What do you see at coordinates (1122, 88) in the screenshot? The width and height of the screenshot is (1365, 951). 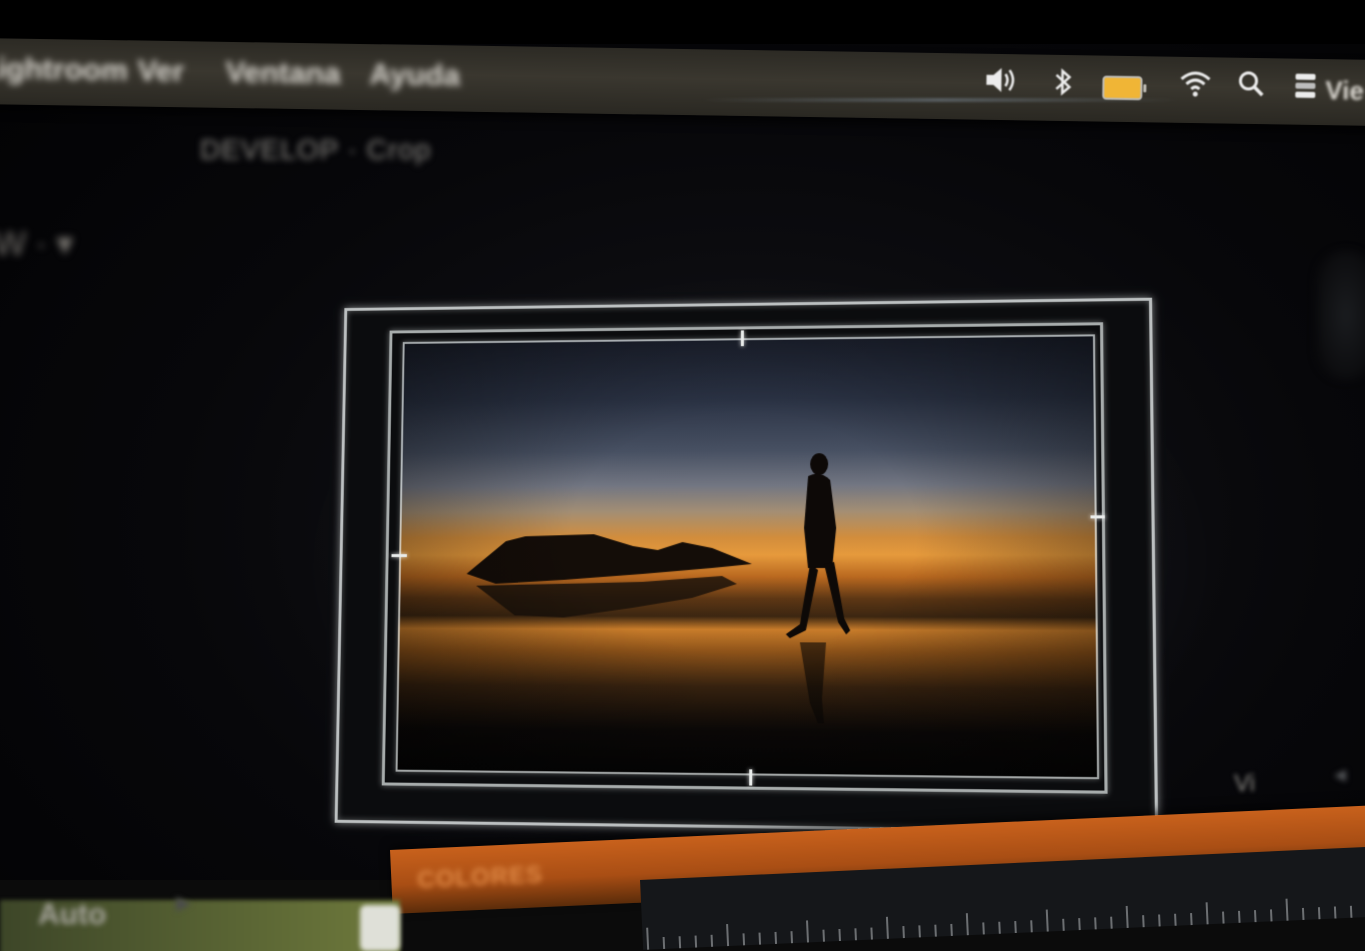 I see `battery-icon` at bounding box center [1122, 88].